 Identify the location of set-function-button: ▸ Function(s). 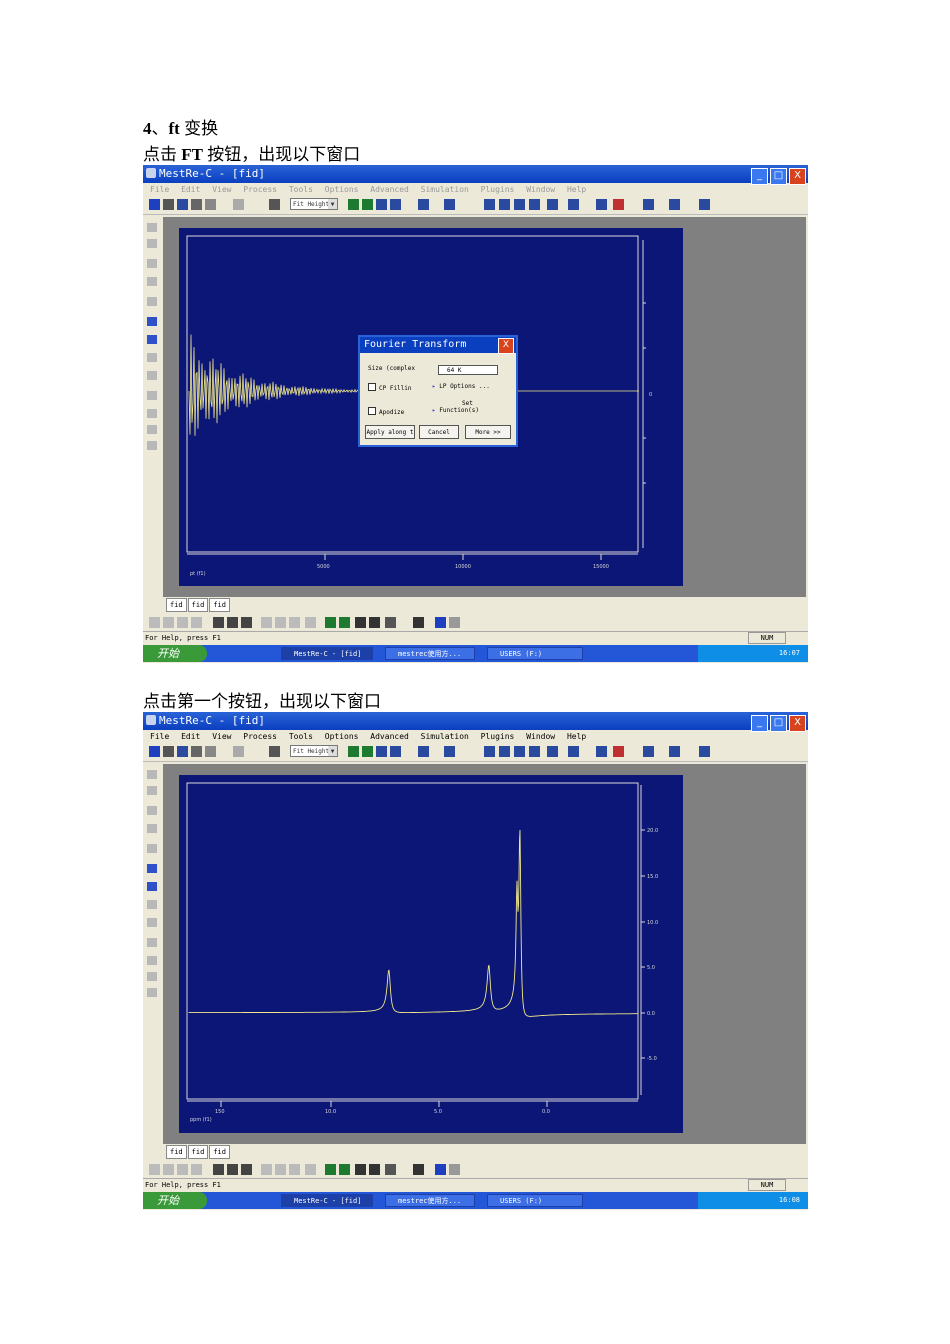
(455, 410).